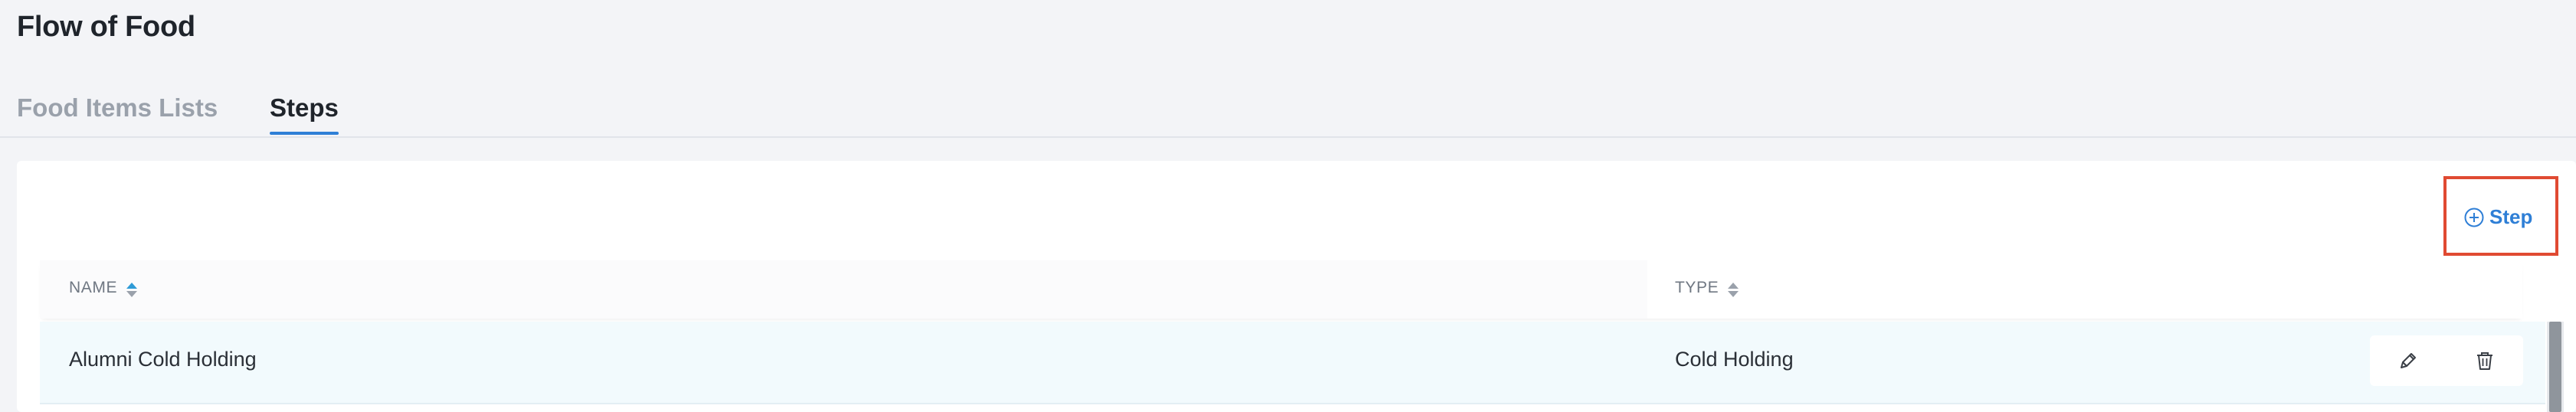 This screenshot has width=2576, height=412. I want to click on edit-button, so click(2408, 361).